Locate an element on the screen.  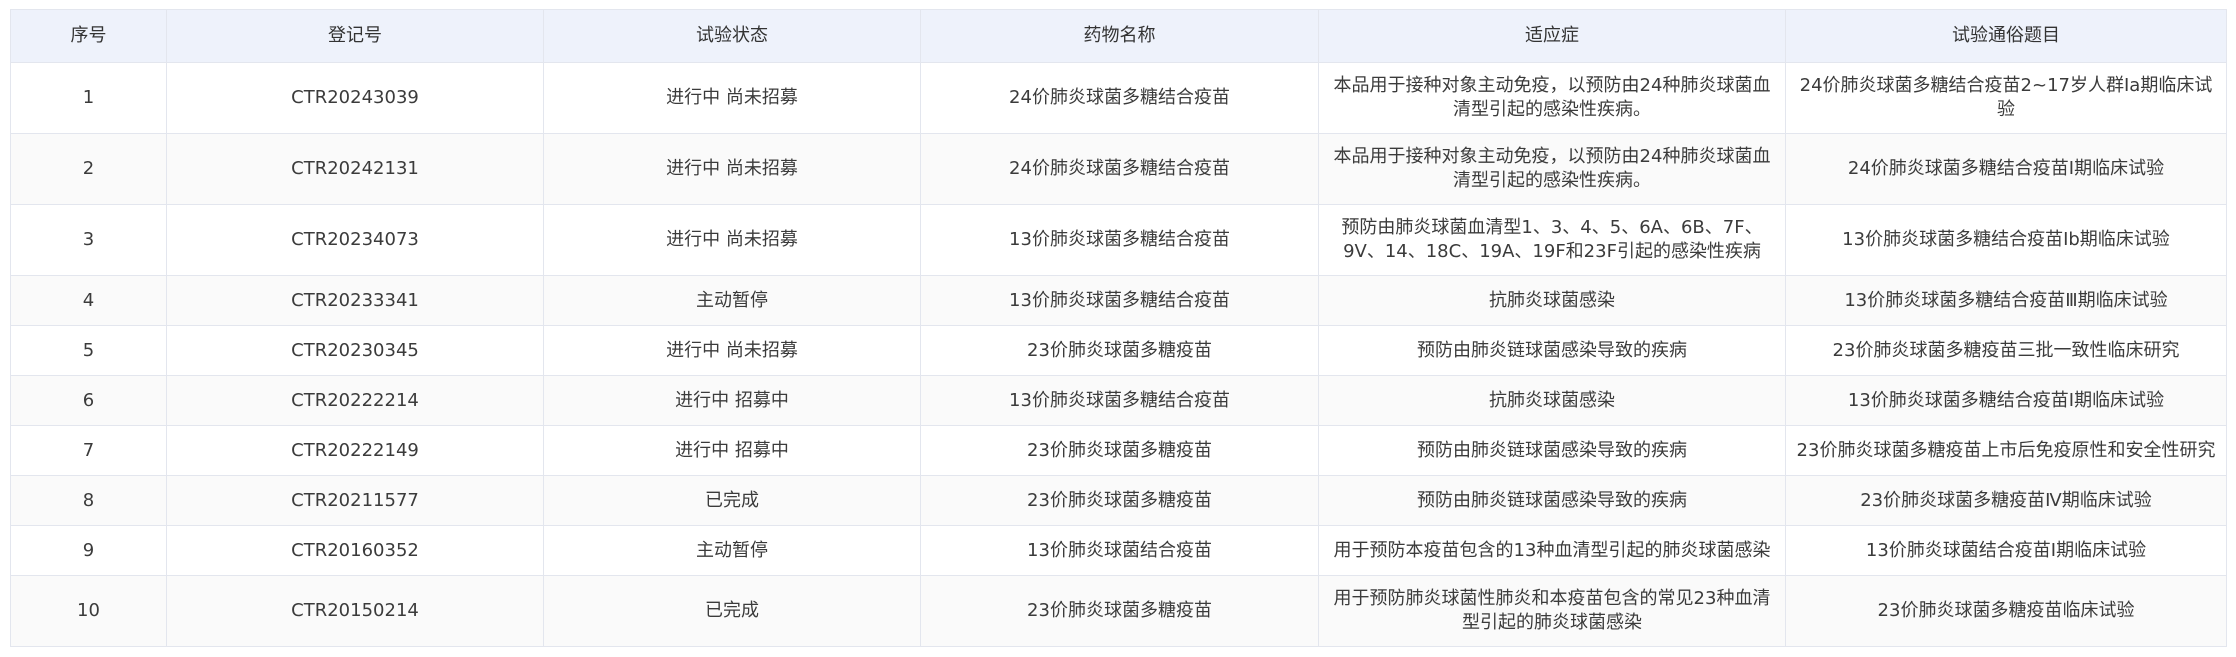
cell-registration: CTR20233341 is located at coordinates (355, 300).